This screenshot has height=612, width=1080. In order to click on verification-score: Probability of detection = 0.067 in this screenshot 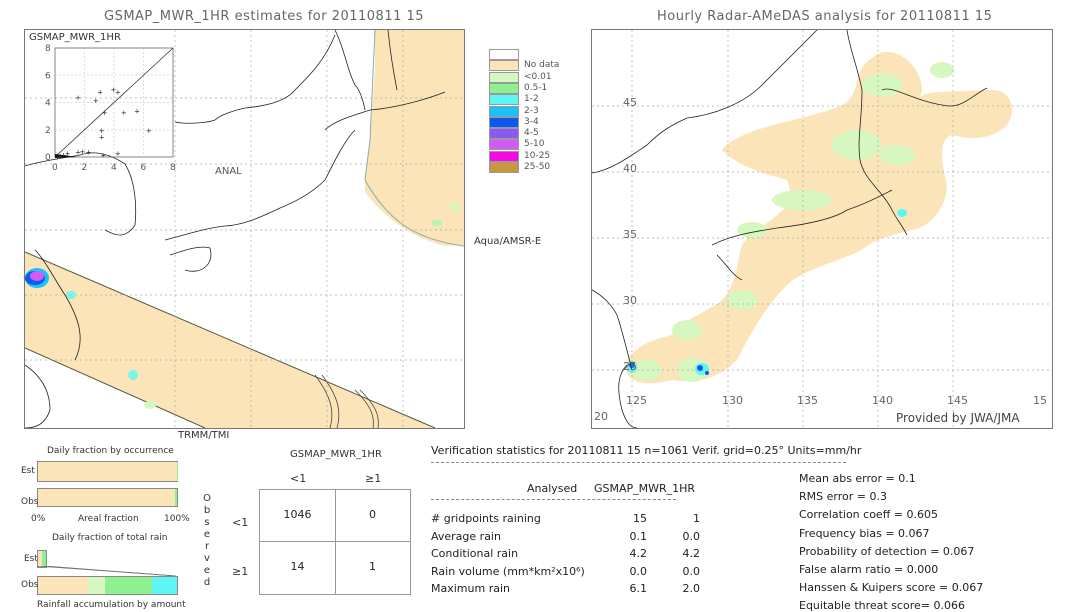, I will do `click(887, 551)`.